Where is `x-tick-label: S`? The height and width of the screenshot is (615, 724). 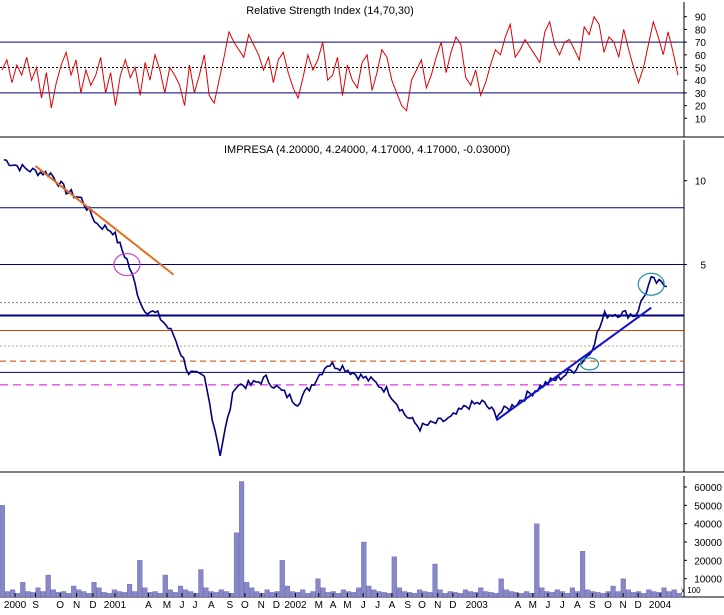 x-tick-label: S is located at coordinates (592, 605).